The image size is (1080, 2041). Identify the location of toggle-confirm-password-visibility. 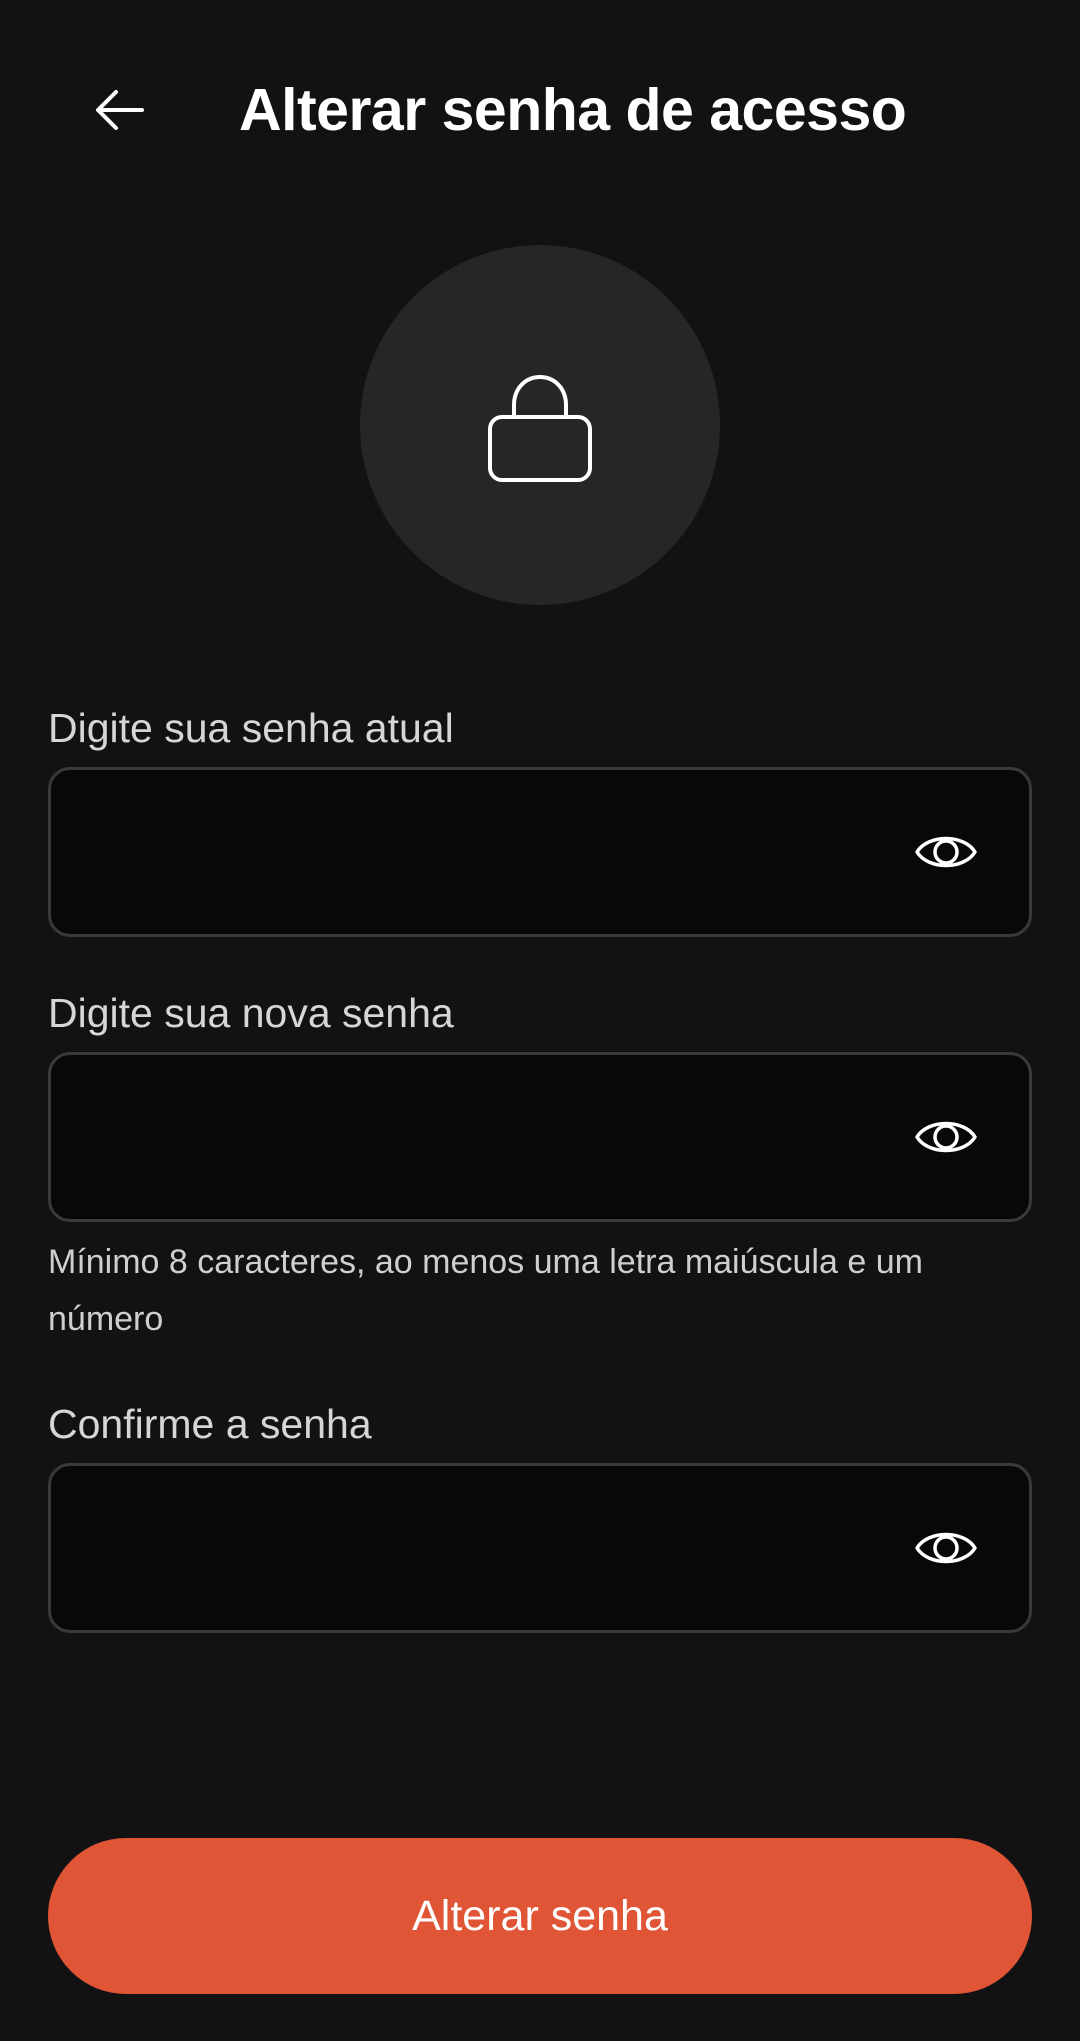
(946, 1548).